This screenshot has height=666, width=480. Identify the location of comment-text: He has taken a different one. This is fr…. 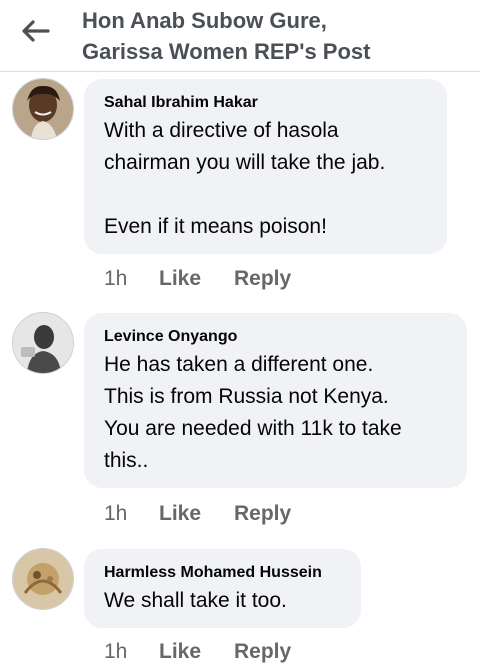
(253, 412).